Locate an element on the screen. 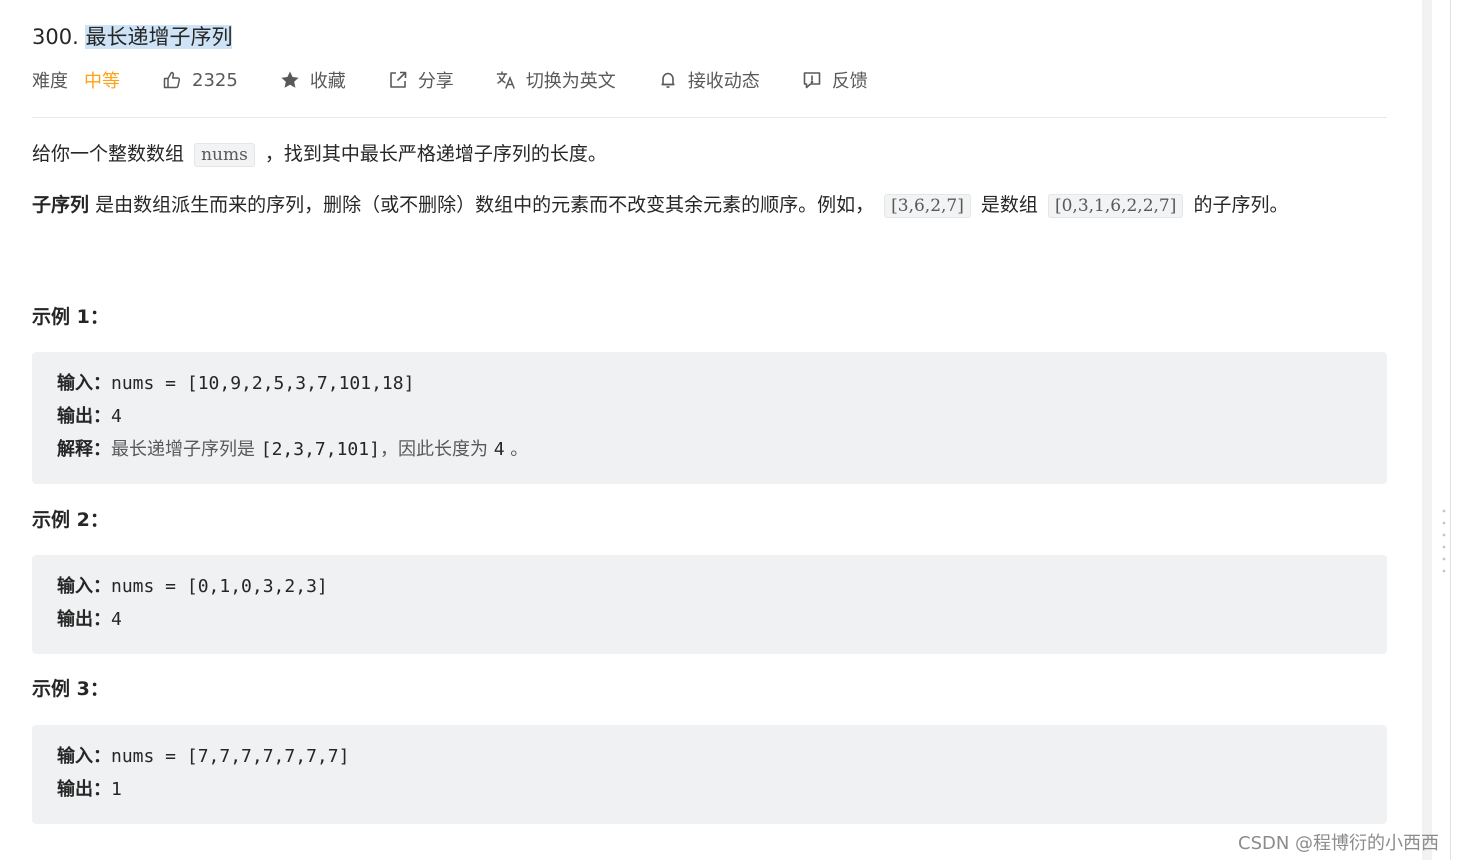 The width and height of the screenshot is (1464, 860). page-title: 300. 最长递增子序列 is located at coordinates (132, 37).